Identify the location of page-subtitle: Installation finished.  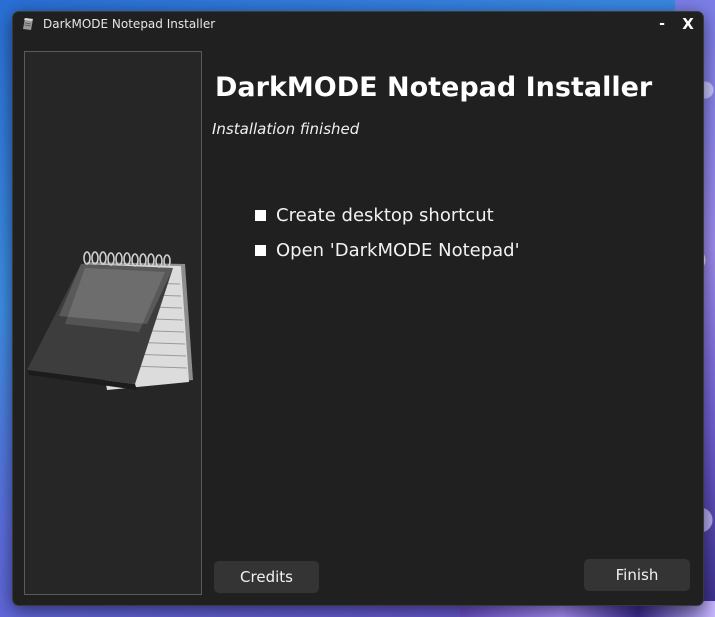
(286, 129).